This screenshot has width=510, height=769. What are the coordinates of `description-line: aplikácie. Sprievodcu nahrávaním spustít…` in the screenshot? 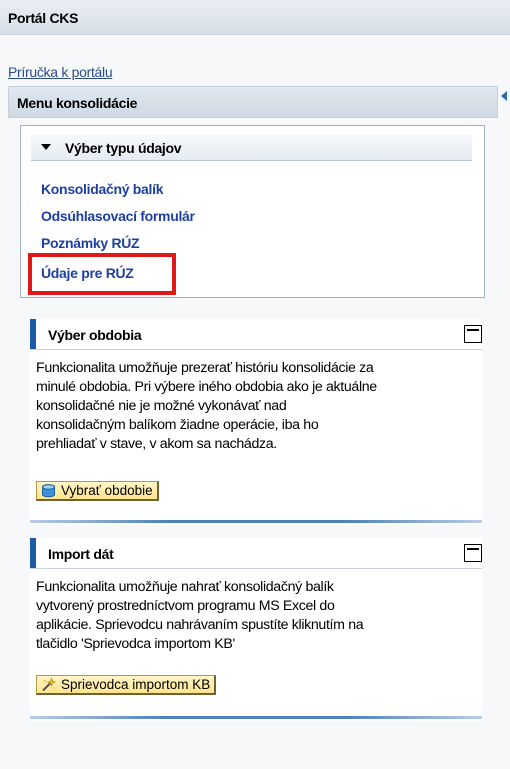 It's located at (200, 625).